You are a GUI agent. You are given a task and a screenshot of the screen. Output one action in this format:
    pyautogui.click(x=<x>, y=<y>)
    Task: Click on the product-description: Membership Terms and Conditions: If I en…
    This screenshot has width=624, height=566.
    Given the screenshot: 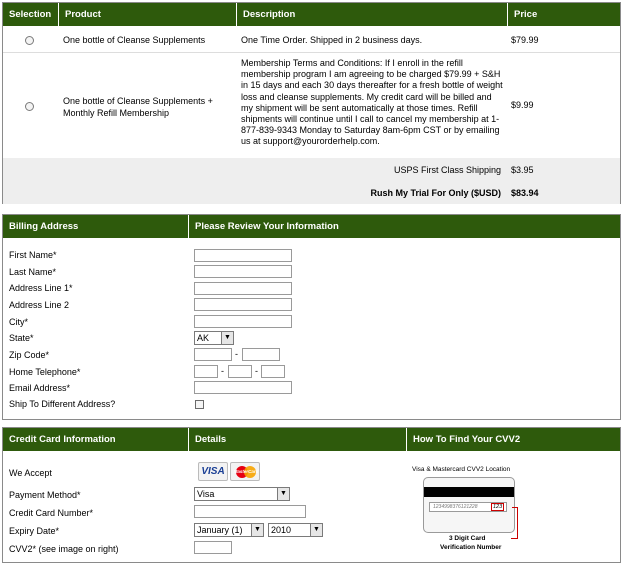 What is the action you would take?
    pyautogui.click(x=372, y=102)
    